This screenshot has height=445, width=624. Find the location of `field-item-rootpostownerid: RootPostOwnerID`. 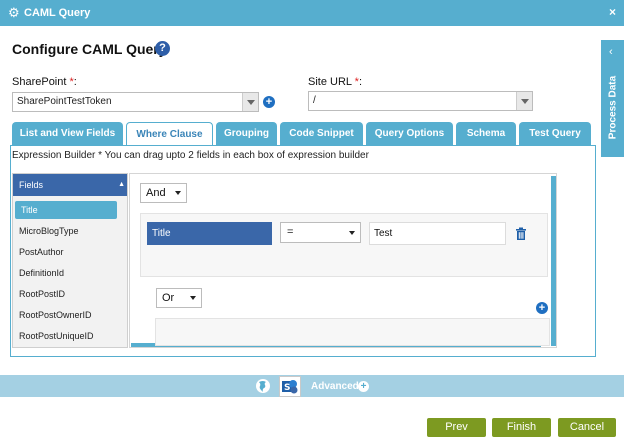

field-item-rootpostownerid: RootPostOwnerID is located at coordinates (70, 315).